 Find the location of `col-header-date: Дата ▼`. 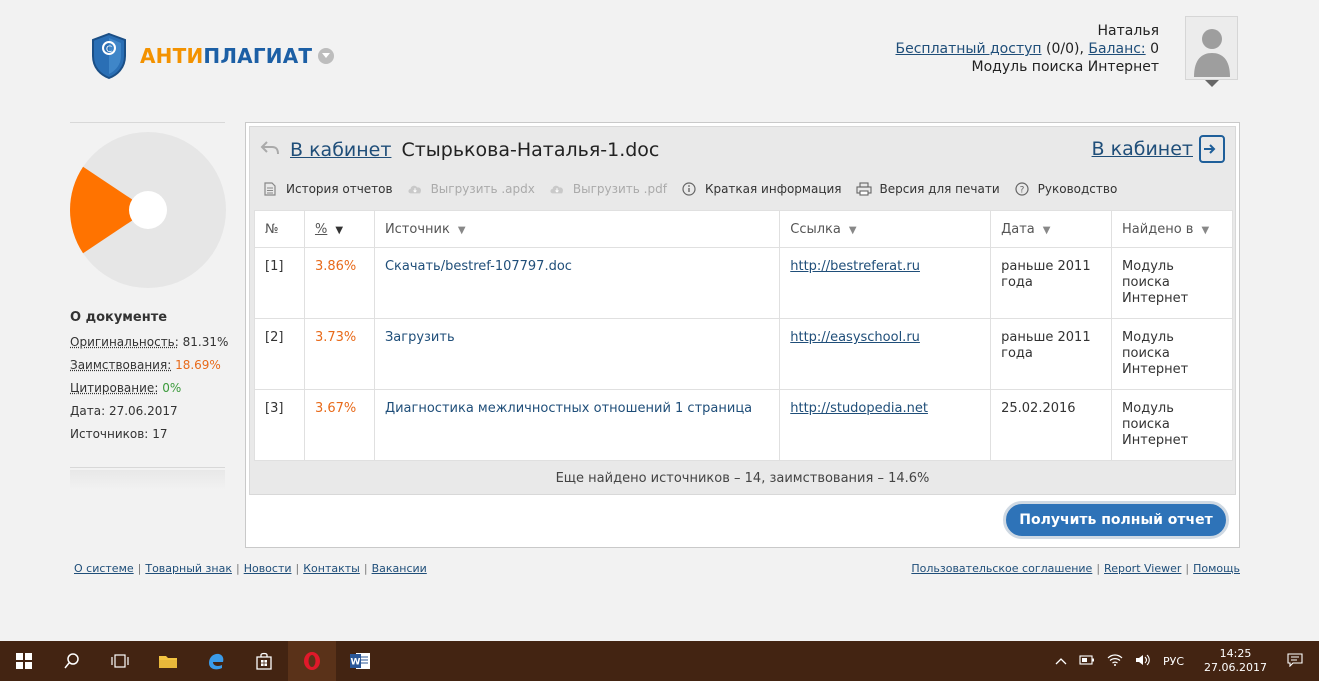

col-header-date: Дата ▼ is located at coordinates (1051, 229).